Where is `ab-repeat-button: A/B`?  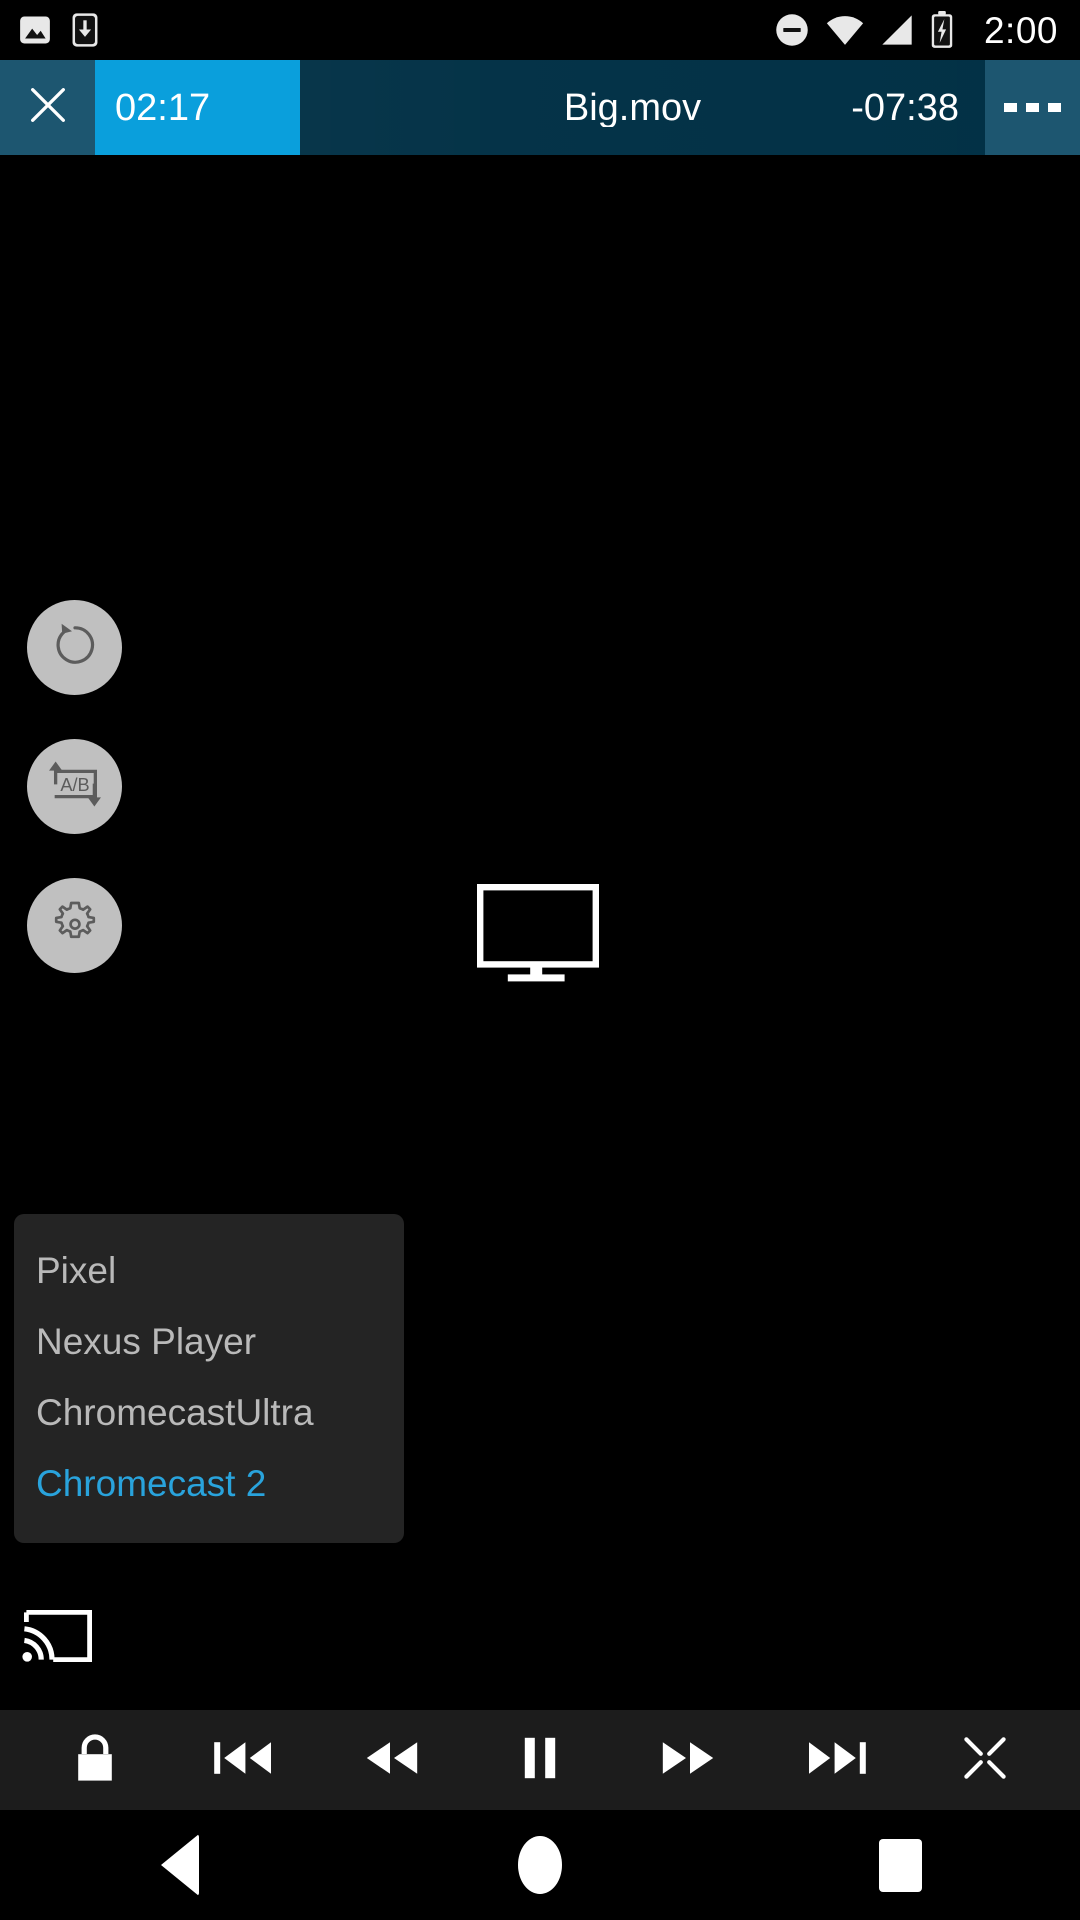 ab-repeat-button: A/B is located at coordinates (74, 786).